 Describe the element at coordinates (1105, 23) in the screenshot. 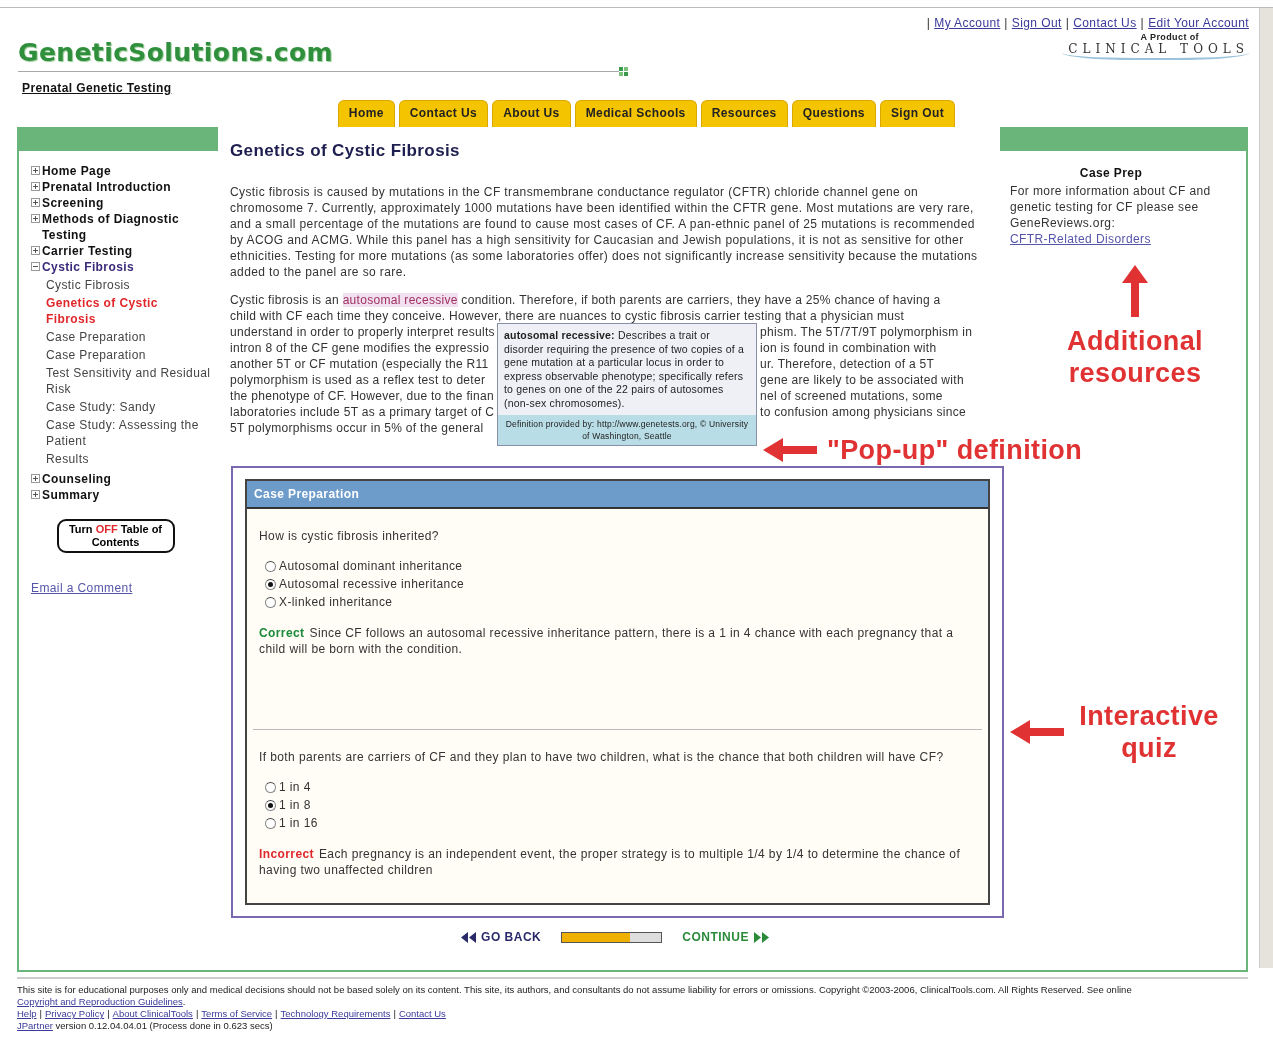

I see `top-link: Contact Us` at that location.